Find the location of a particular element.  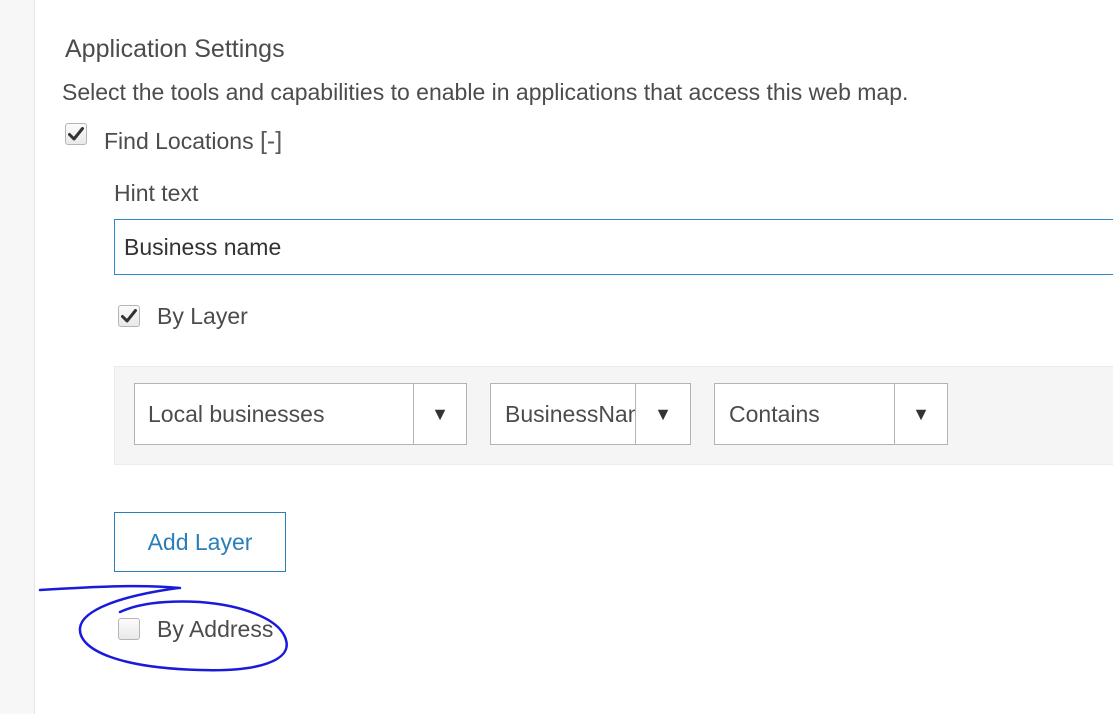

left-gutter is located at coordinates (17, 357).